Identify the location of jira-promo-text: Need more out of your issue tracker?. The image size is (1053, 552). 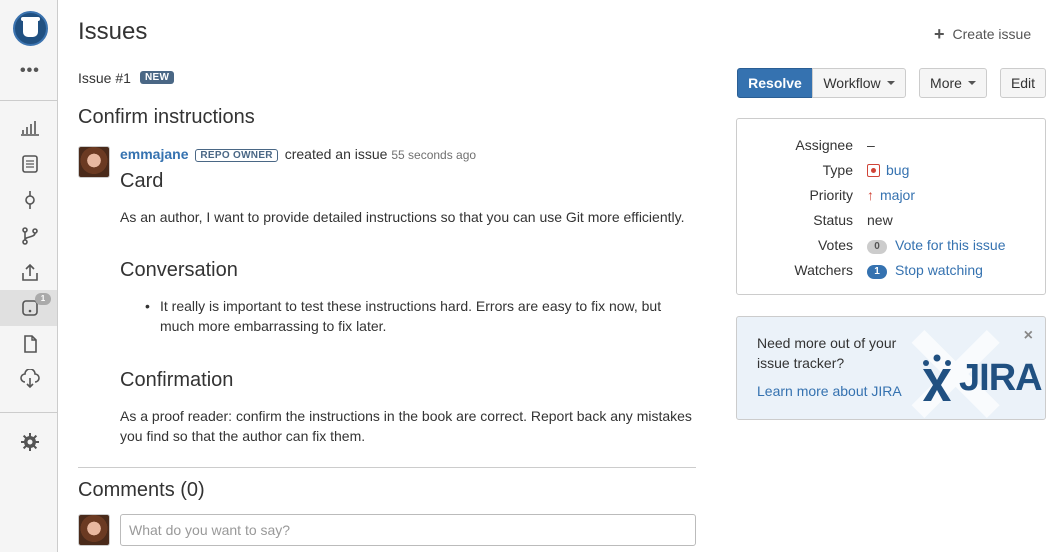
(827, 353).